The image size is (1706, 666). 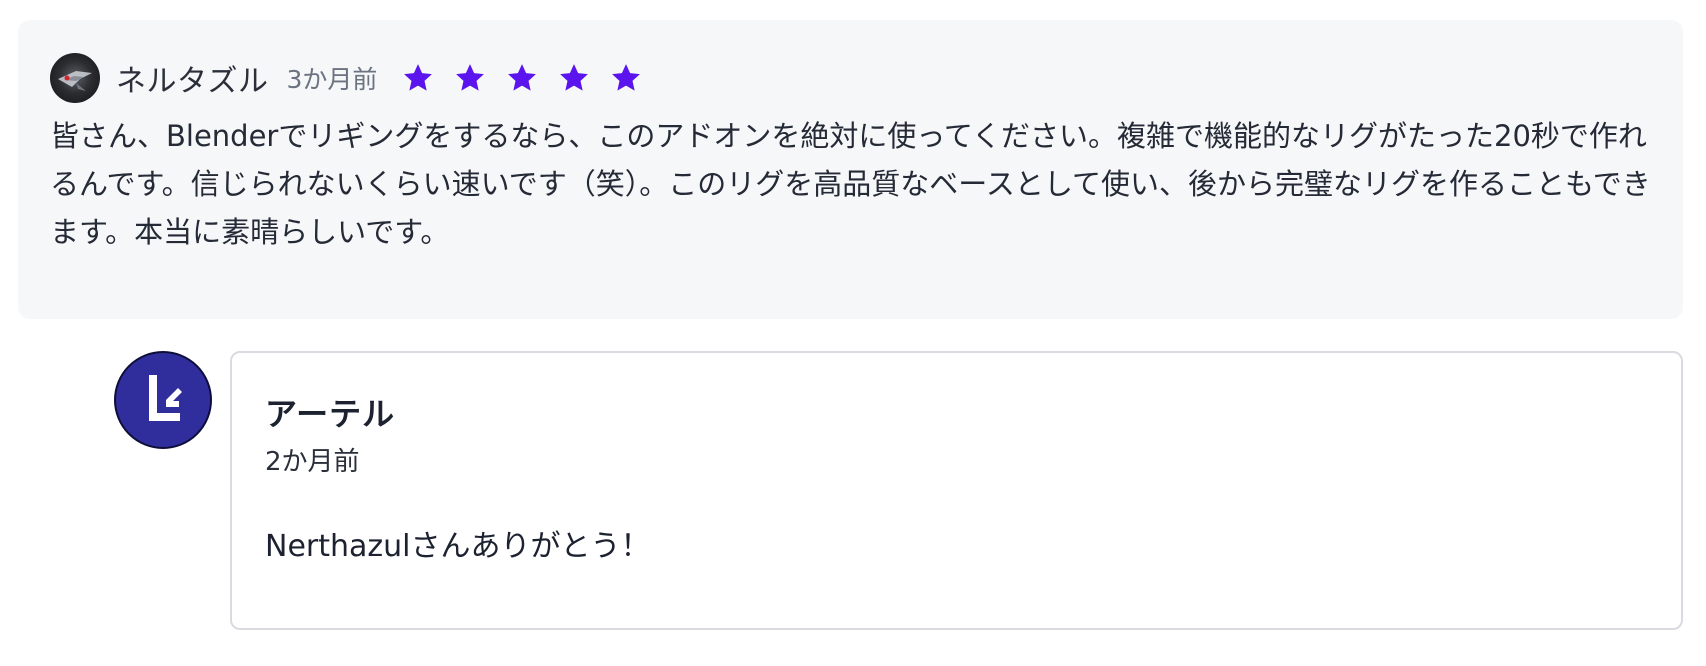 I want to click on reply-text: Nerthazulさんありがとう！, so click(x=458, y=546).